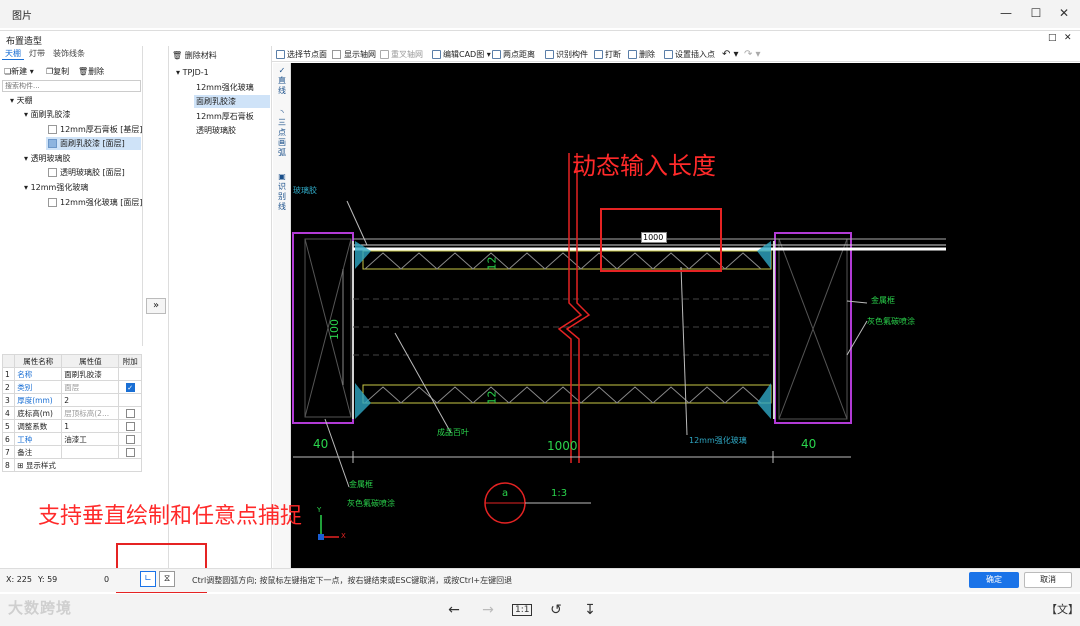 Image resolution: width=1080 pixels, height=626 pixels. Describe the element at coordinates (488, 610) in the screenshot. I see `arrow-right-icon: →` at that location.